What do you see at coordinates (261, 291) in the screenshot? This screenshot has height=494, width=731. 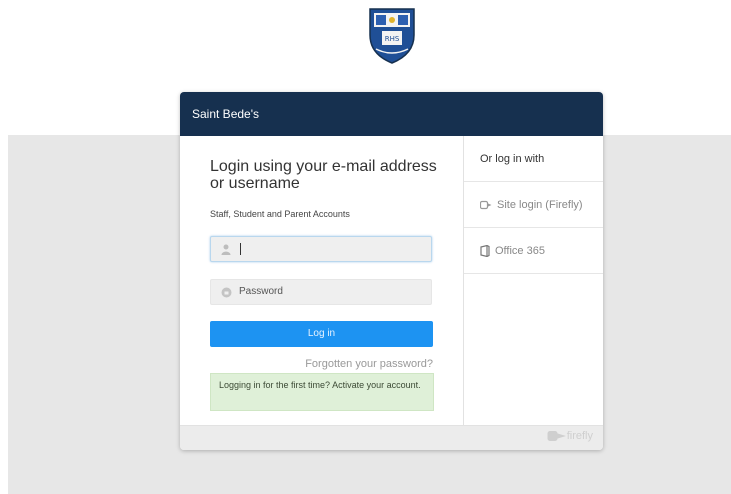 I see `password-placeholder: Password` at bounding box center [261, 291].